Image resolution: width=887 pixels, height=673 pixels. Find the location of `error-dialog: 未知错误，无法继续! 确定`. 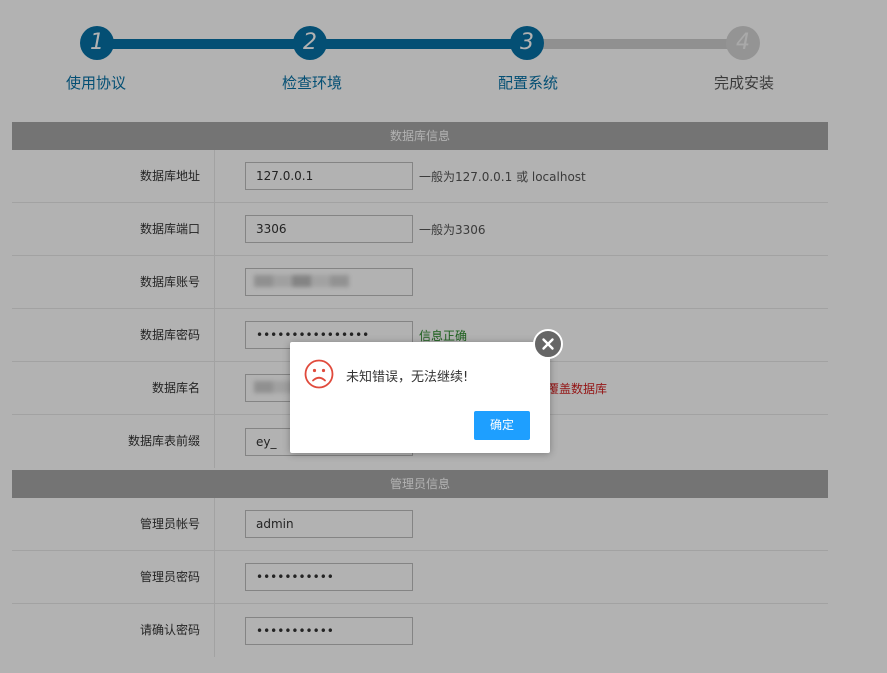

error-dialog: 未知错误，无法继续! 确定 is located at coordinates (426, 391).